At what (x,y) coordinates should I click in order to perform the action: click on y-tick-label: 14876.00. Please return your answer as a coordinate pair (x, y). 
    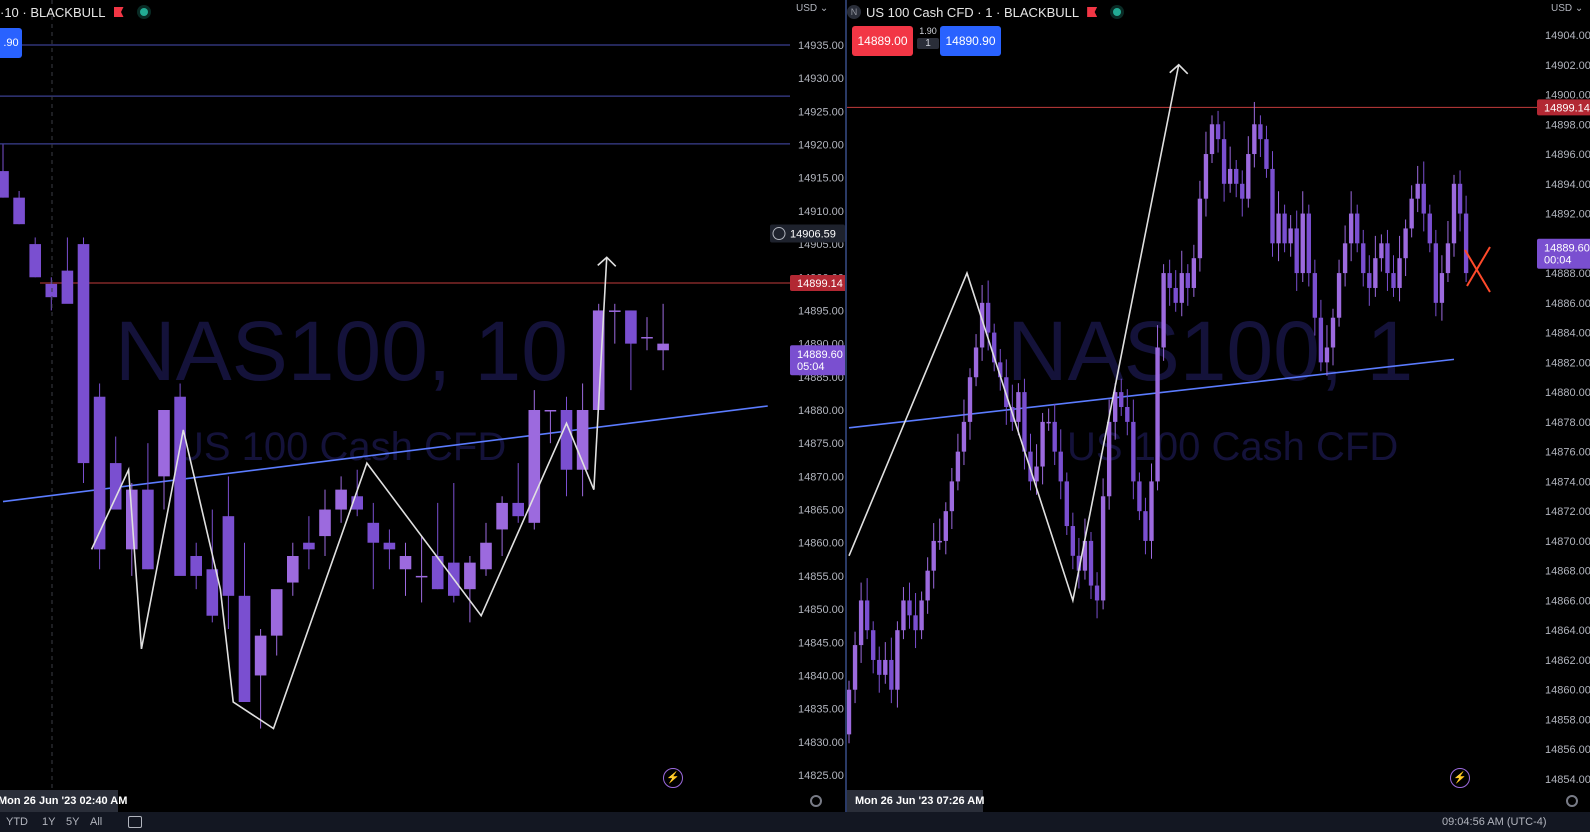
    Looking at the image, I should click on (1567, 453).